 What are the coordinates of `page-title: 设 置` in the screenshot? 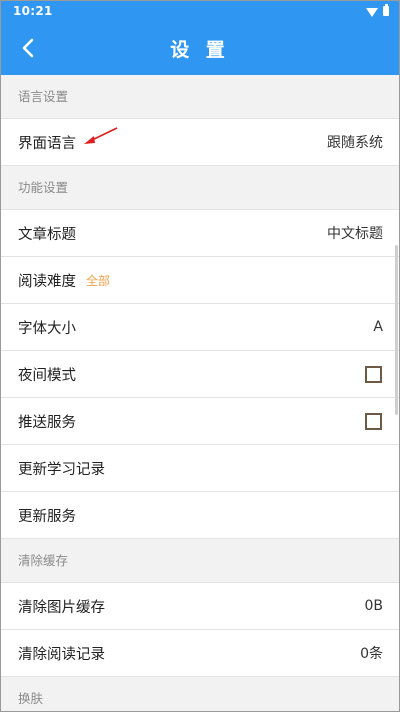 It's located at (200, 49).